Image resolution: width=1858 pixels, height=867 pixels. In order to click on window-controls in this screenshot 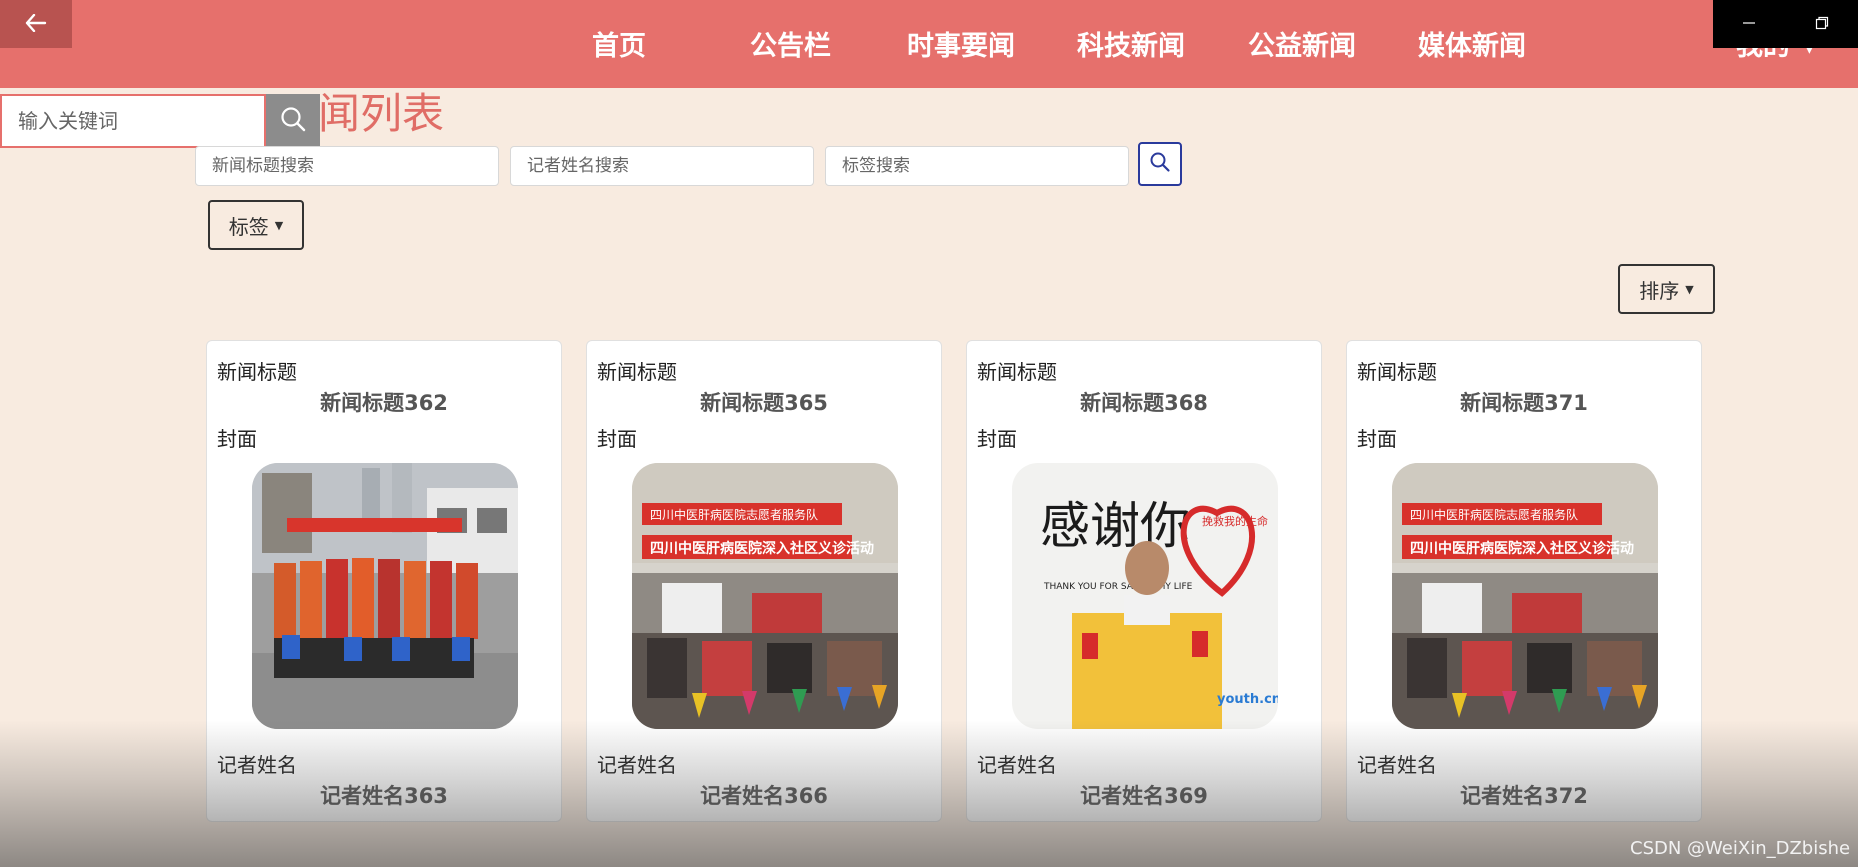, I will do `click(1785, 24)`.